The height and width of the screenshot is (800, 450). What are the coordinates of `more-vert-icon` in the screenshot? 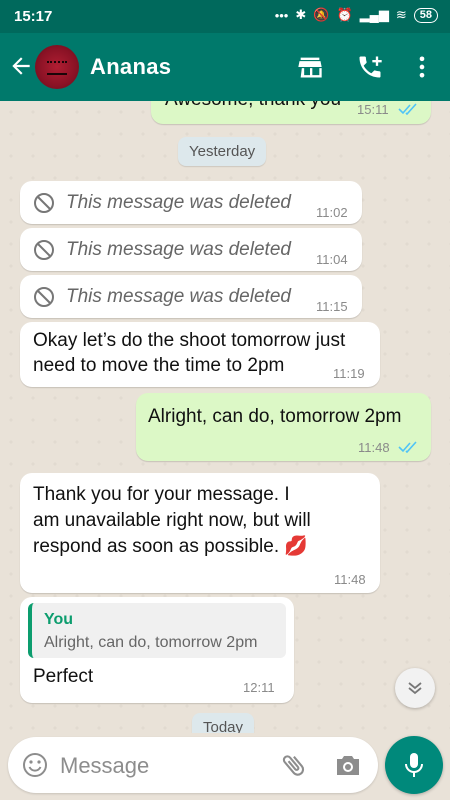 It's located at (422, 67).